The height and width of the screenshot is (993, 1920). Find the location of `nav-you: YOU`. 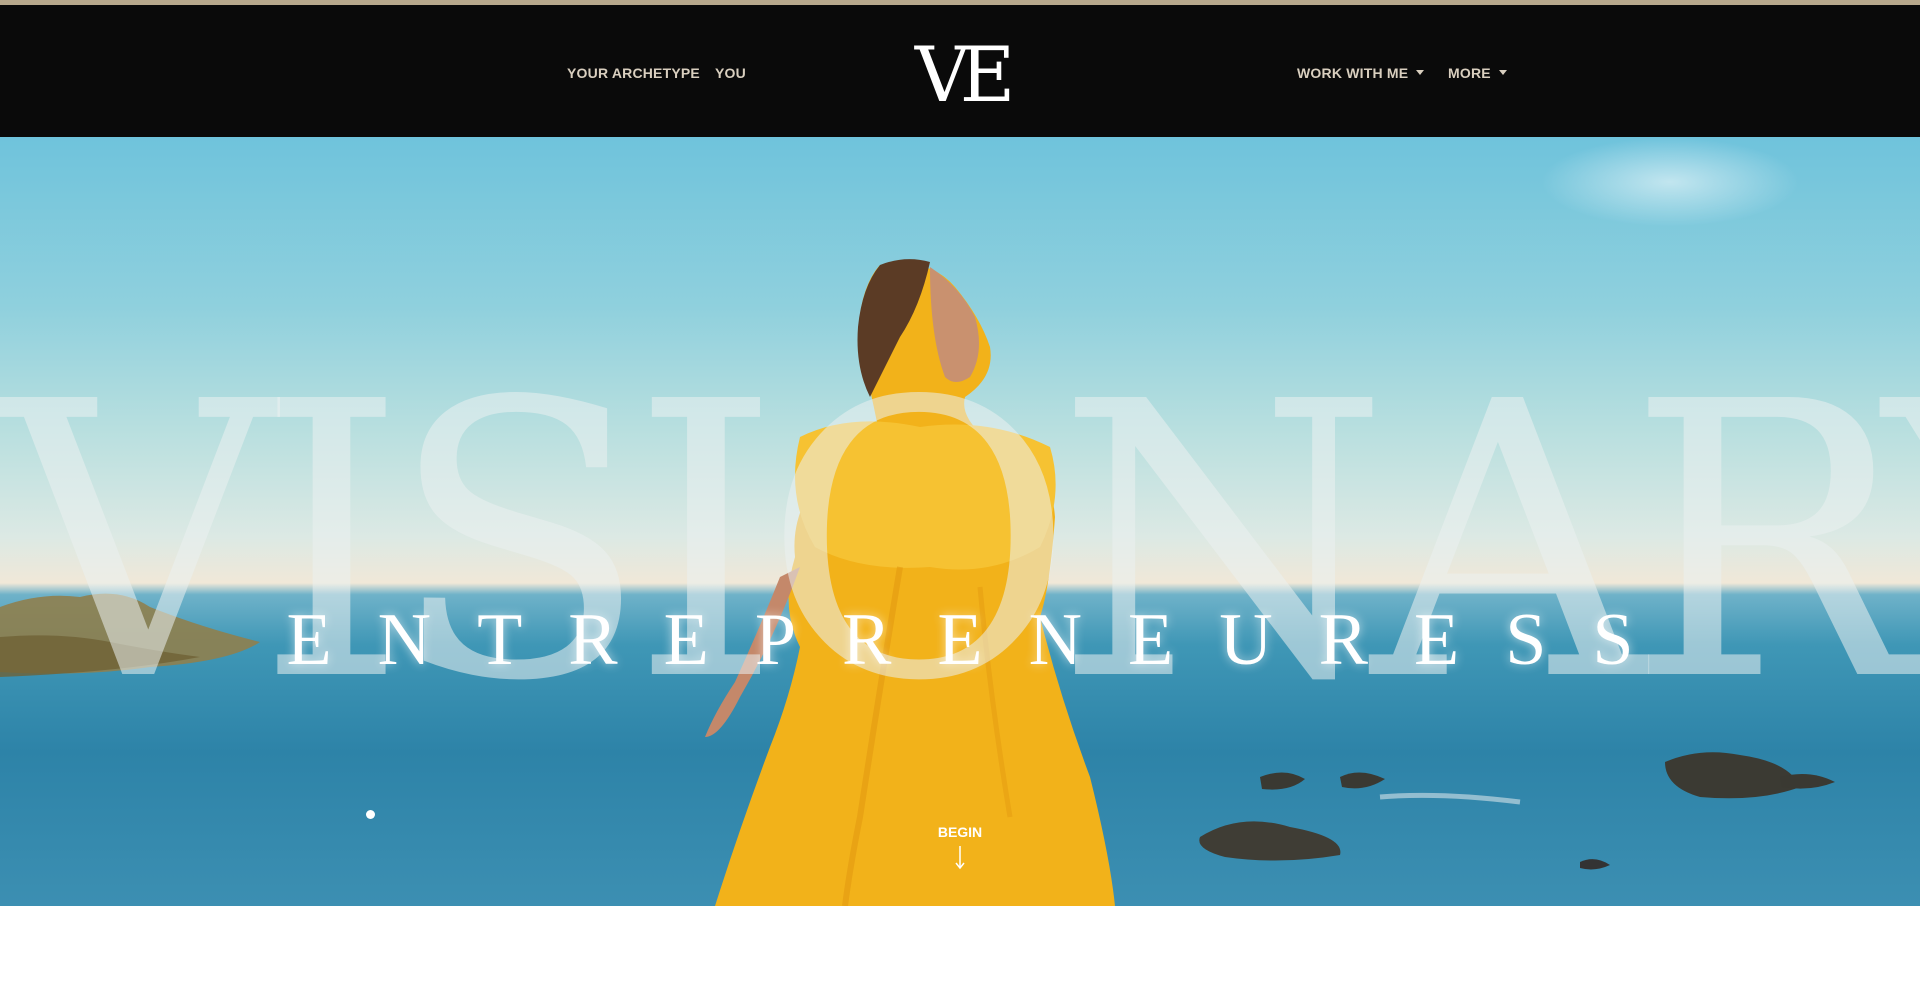

nav-you: YOU is located at coordinates (730, 73).